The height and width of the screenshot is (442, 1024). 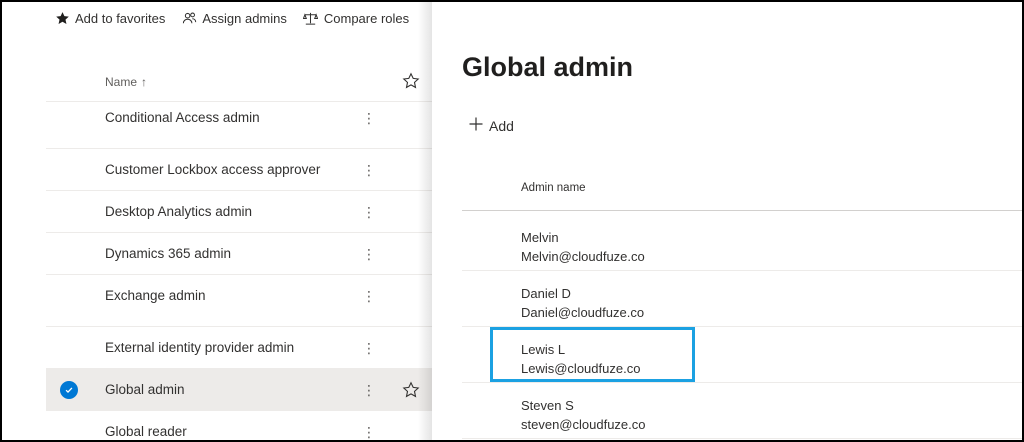 I want to click on name-column-header: Name ↑, so click(x=126, y=82).